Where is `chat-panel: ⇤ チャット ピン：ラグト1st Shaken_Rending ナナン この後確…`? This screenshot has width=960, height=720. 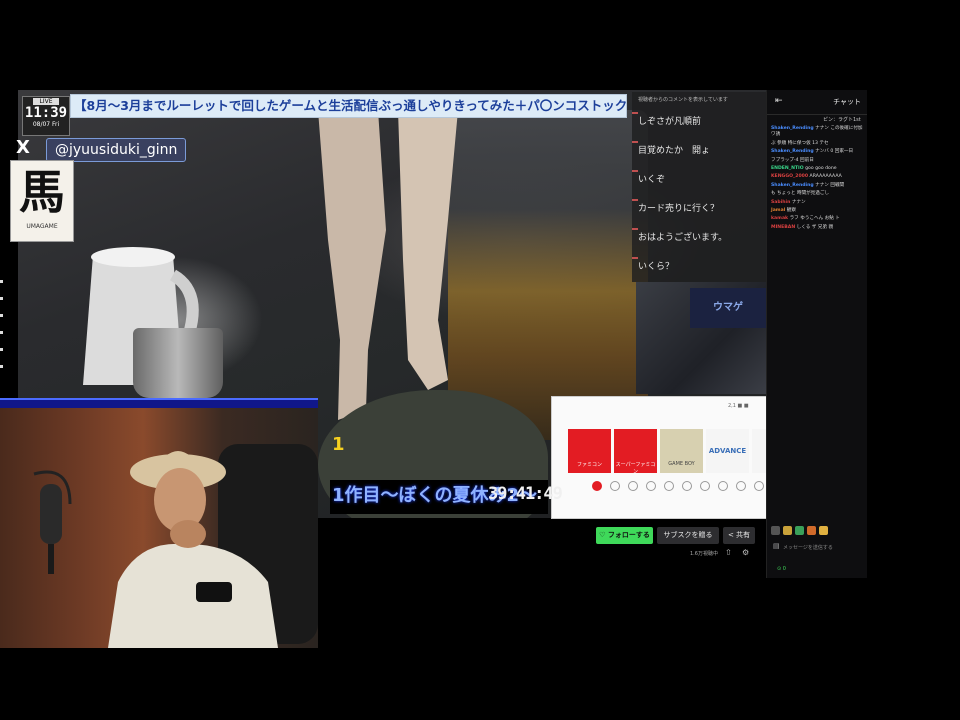
chat-panel: ⇤ チャット ピン：ラグト1st Shaken_Rending ナナン この後確… is located at coordinates (816, 334).